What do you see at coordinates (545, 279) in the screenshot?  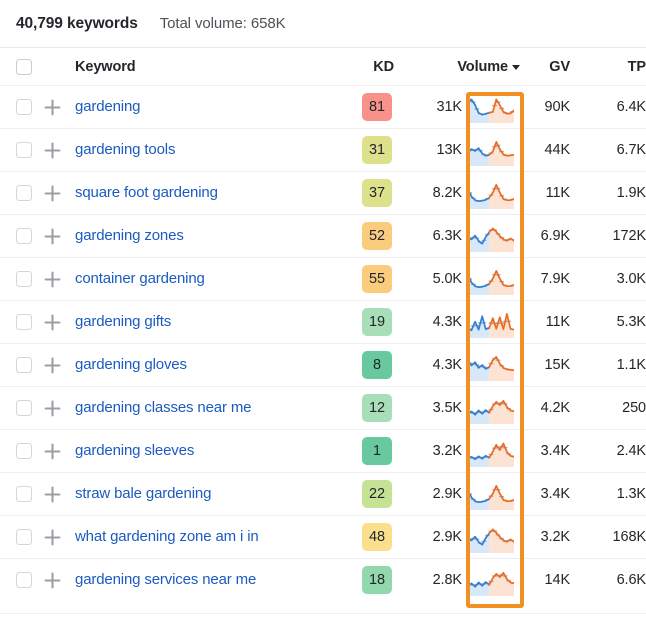 I see `gv-cell: 7.9K` at bounding box center [545, 279].